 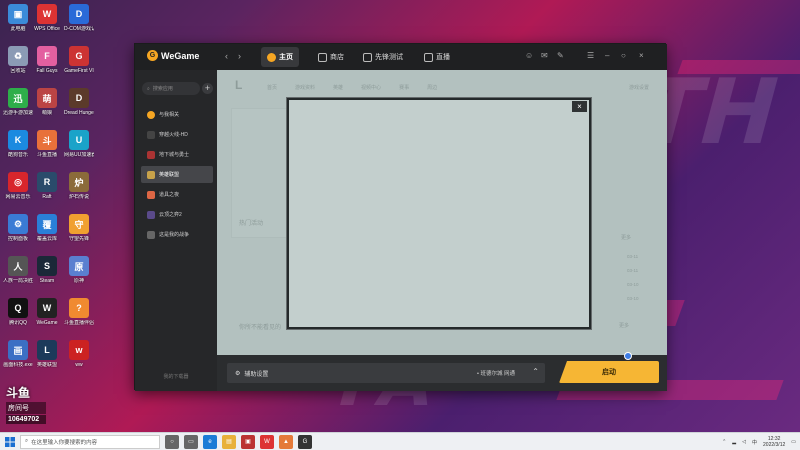 What do you see at coordinates (18, 102) in the screenshot?
I see `desktop-icon: 迅迅游手游加速器` at bounding box center [18, 102].